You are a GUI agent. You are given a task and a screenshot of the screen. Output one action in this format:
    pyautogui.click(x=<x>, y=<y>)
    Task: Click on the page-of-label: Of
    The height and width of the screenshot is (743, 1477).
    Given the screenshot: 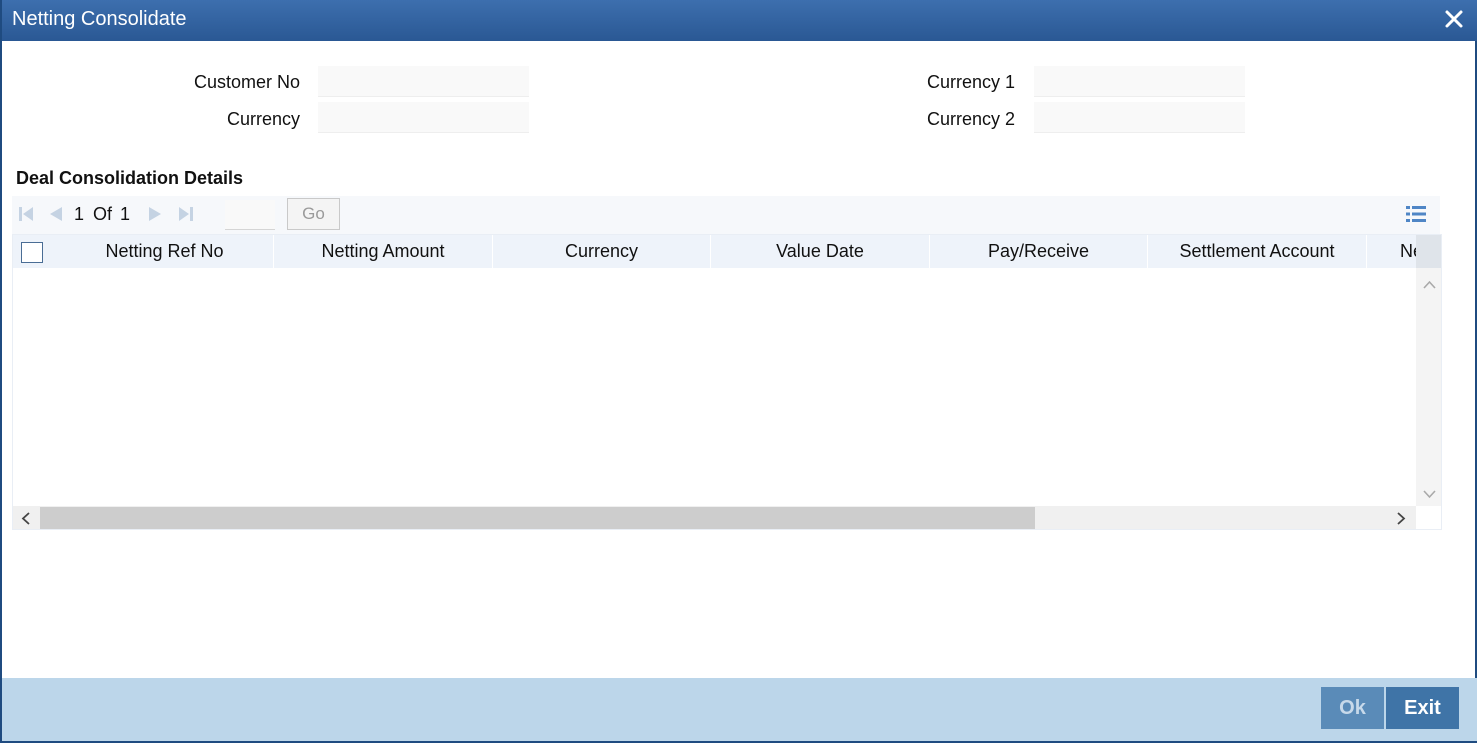 What is the action you would take?
    pyautogui.click(x=103, y=214)
    